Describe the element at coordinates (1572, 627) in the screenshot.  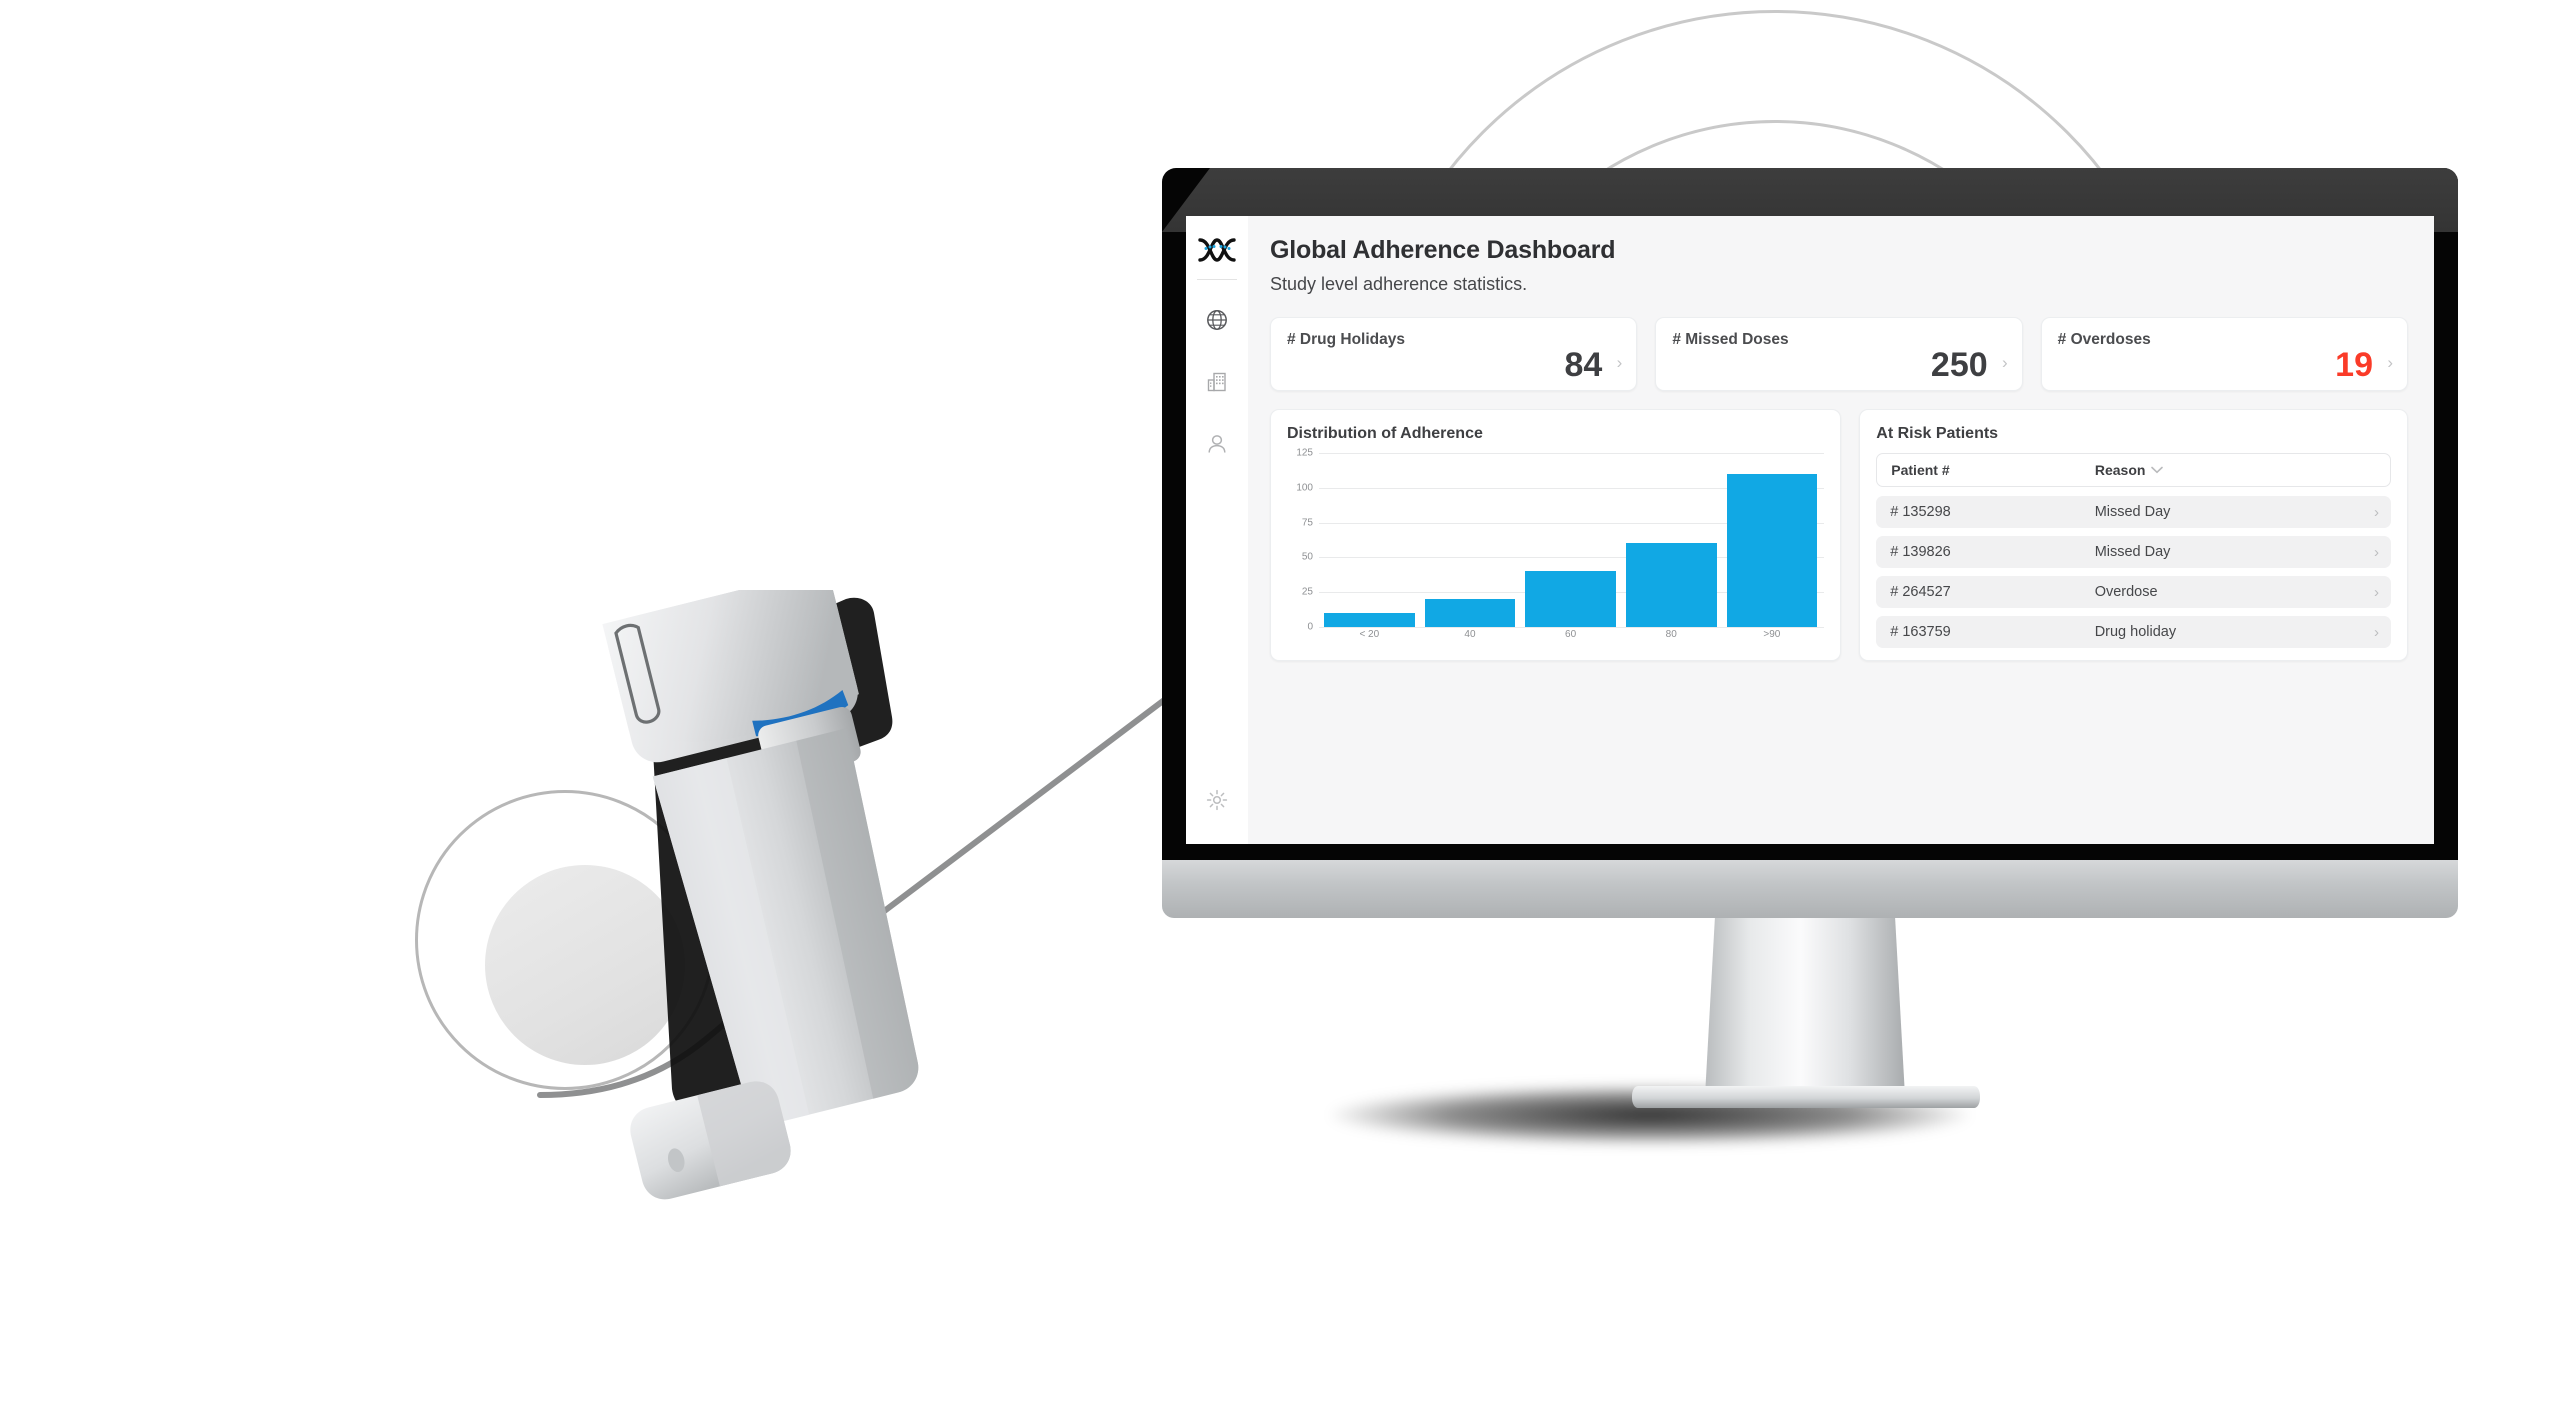
I see `chart-gridline` at that location.